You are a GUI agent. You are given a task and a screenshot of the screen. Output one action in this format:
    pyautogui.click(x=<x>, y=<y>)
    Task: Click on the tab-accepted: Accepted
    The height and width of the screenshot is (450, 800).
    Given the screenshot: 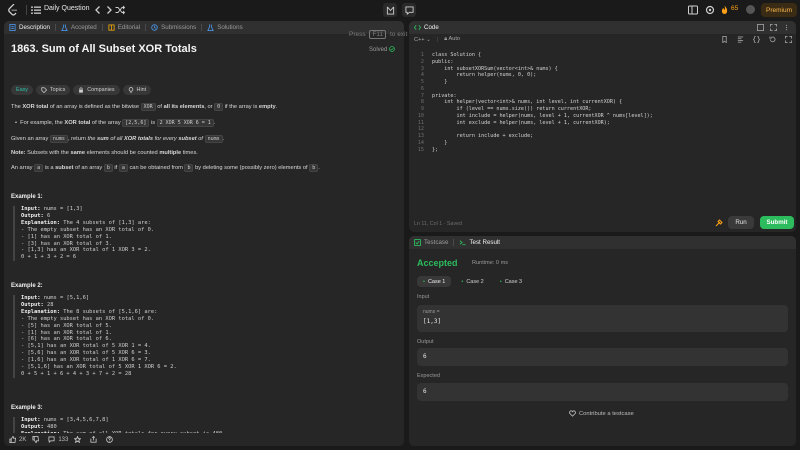 What is the action you would take?
    pyautogui.click(x=79, y=27)
    